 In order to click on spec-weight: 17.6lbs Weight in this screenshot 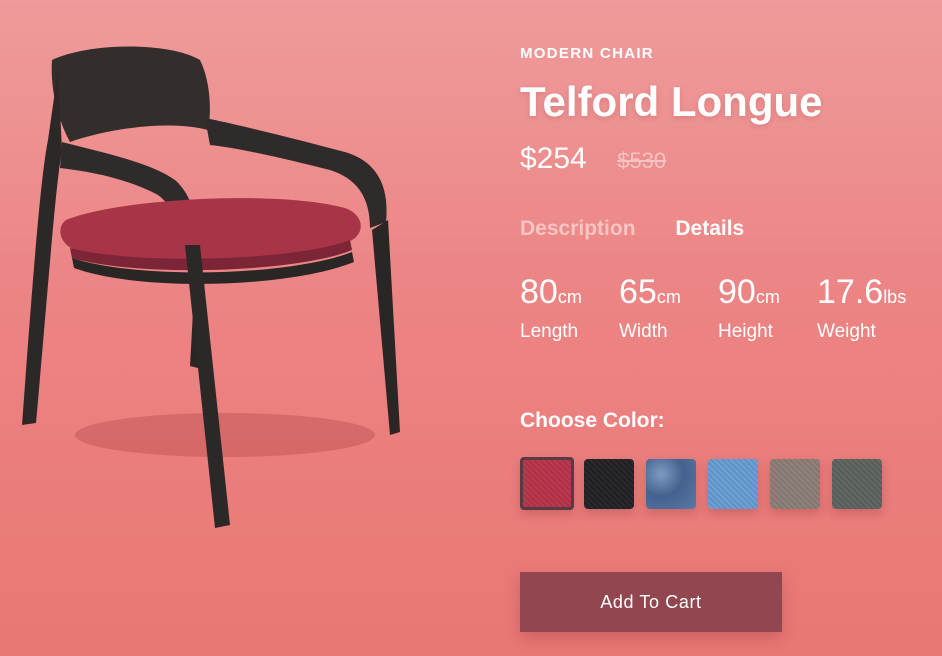, I will do `click(866, 307)`.